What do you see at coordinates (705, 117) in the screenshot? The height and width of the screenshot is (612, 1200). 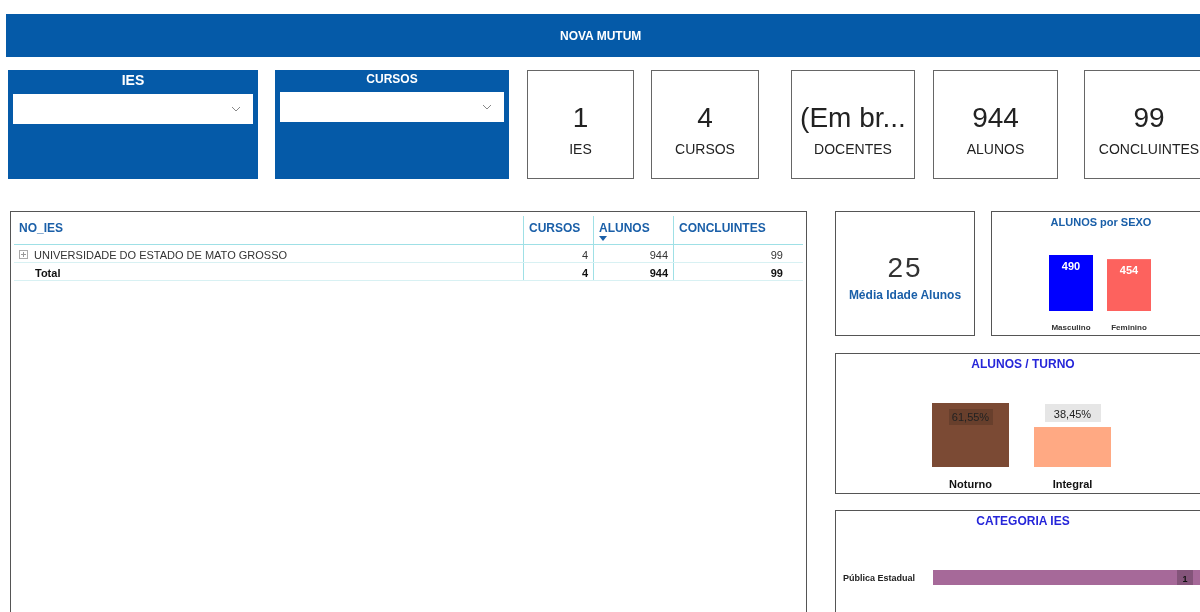 I see `kpi-value: 4` at bounding box center [705, 117].